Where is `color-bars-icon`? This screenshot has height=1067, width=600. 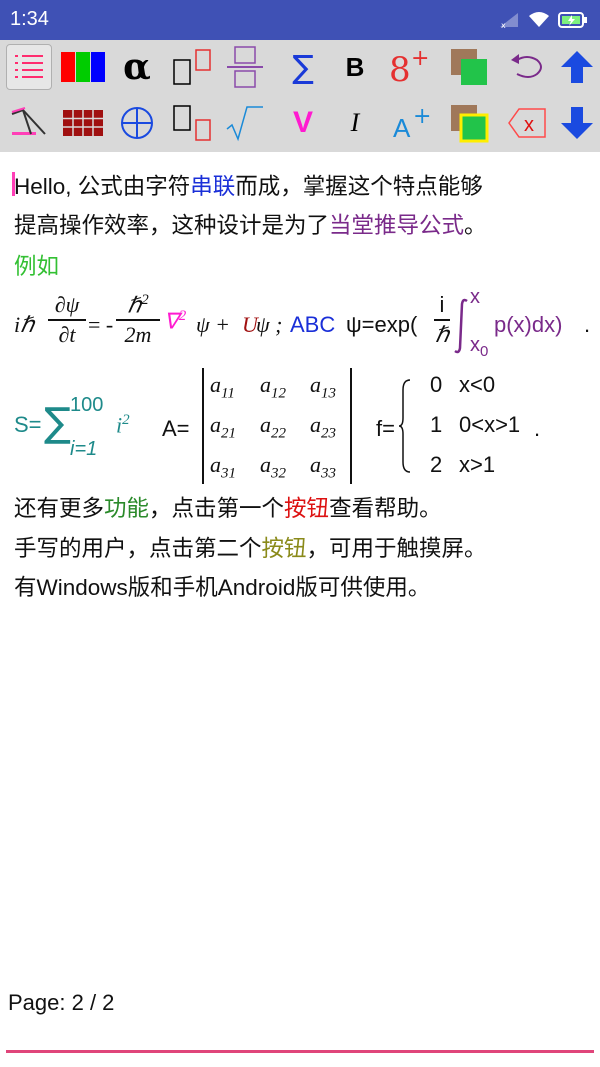 color-bars-icon is located at coordinates (83, 67).